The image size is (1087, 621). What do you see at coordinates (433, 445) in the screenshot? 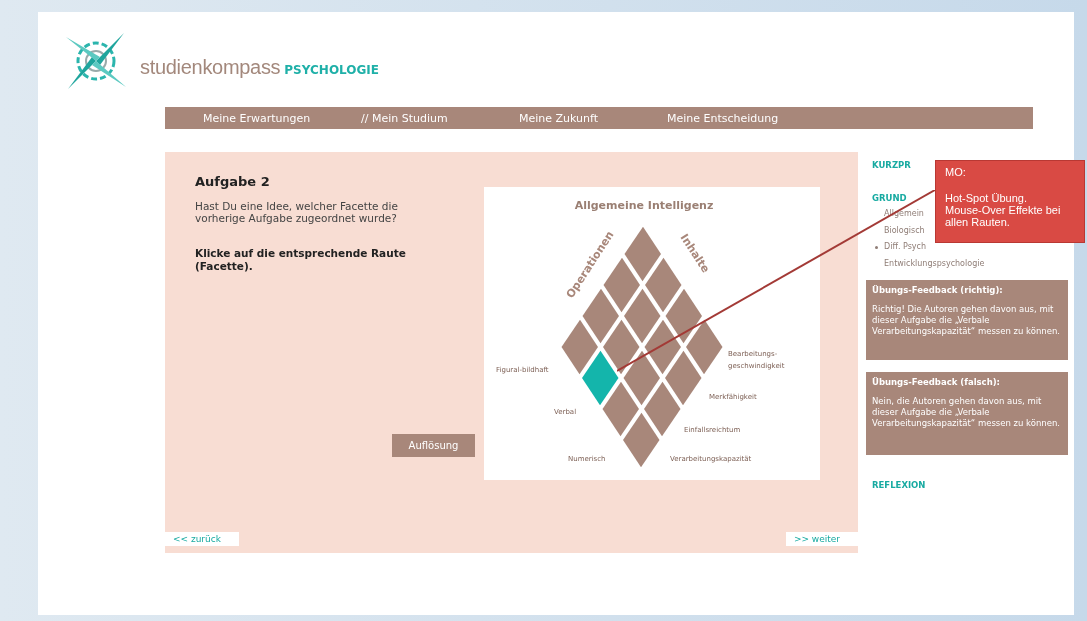
I see `solution-button: Auflösung` at bounding box center [433, 445].